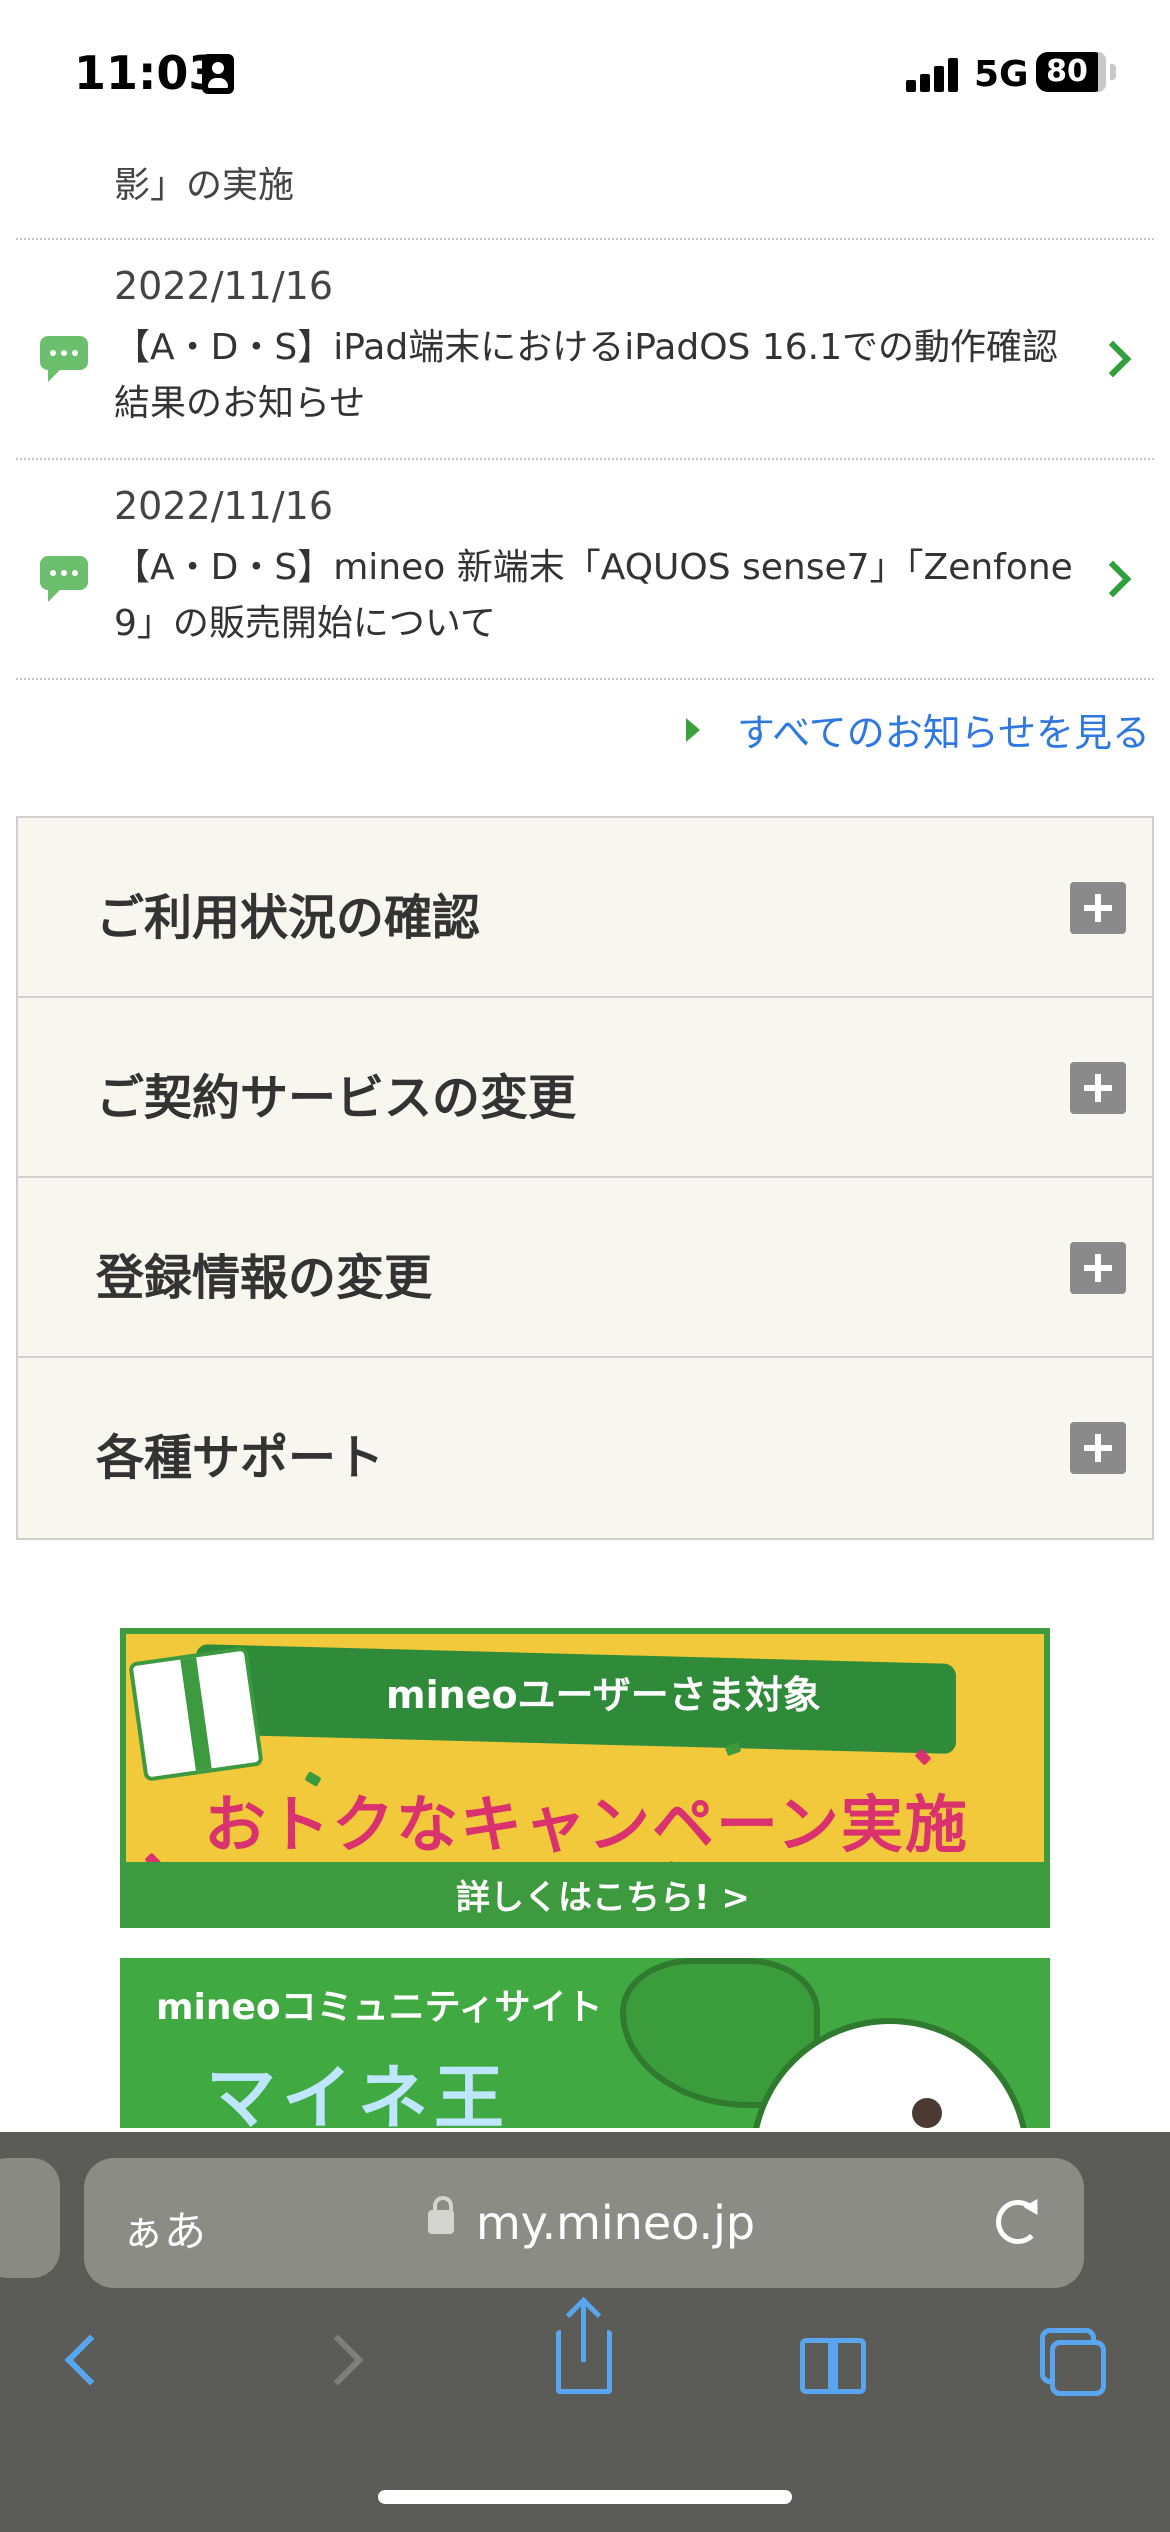 The width and height of the screenshot is (1170, 2532). Describe the element at coordinates (615, 2223) in the screenshot. I see `url-text: my.mineo.jp` at that location.